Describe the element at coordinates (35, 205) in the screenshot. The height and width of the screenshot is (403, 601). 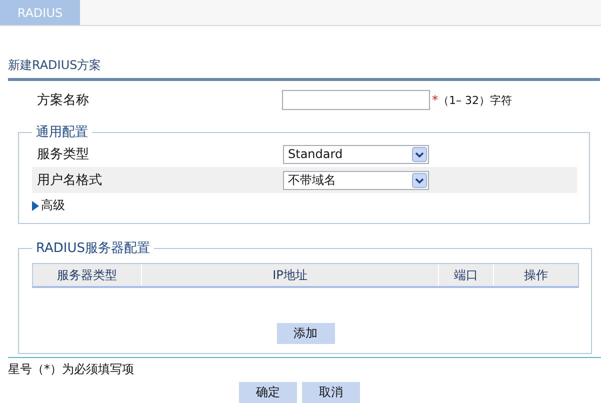
I see `expand-arrow-icon` at that location.